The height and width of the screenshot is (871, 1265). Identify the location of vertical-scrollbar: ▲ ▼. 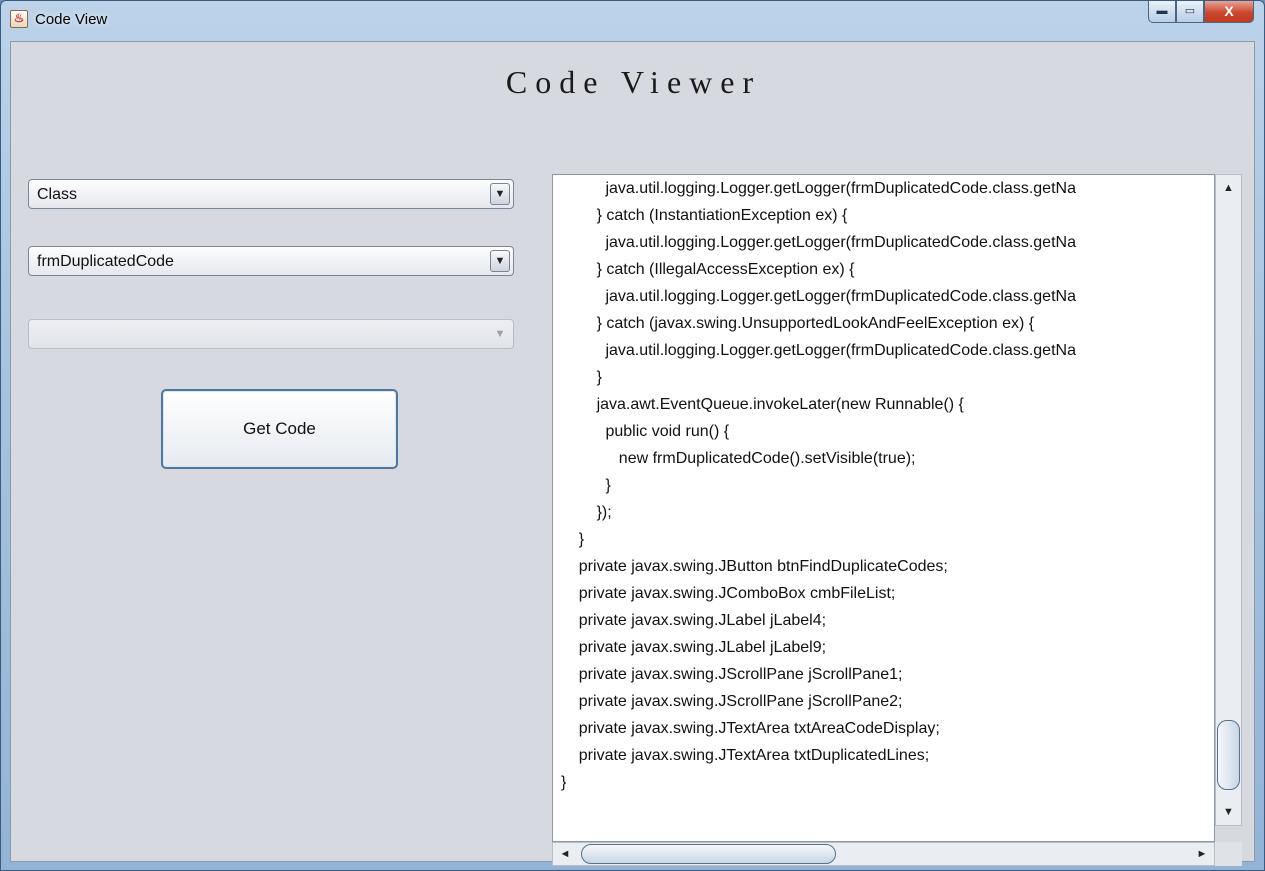
(1228, 500).